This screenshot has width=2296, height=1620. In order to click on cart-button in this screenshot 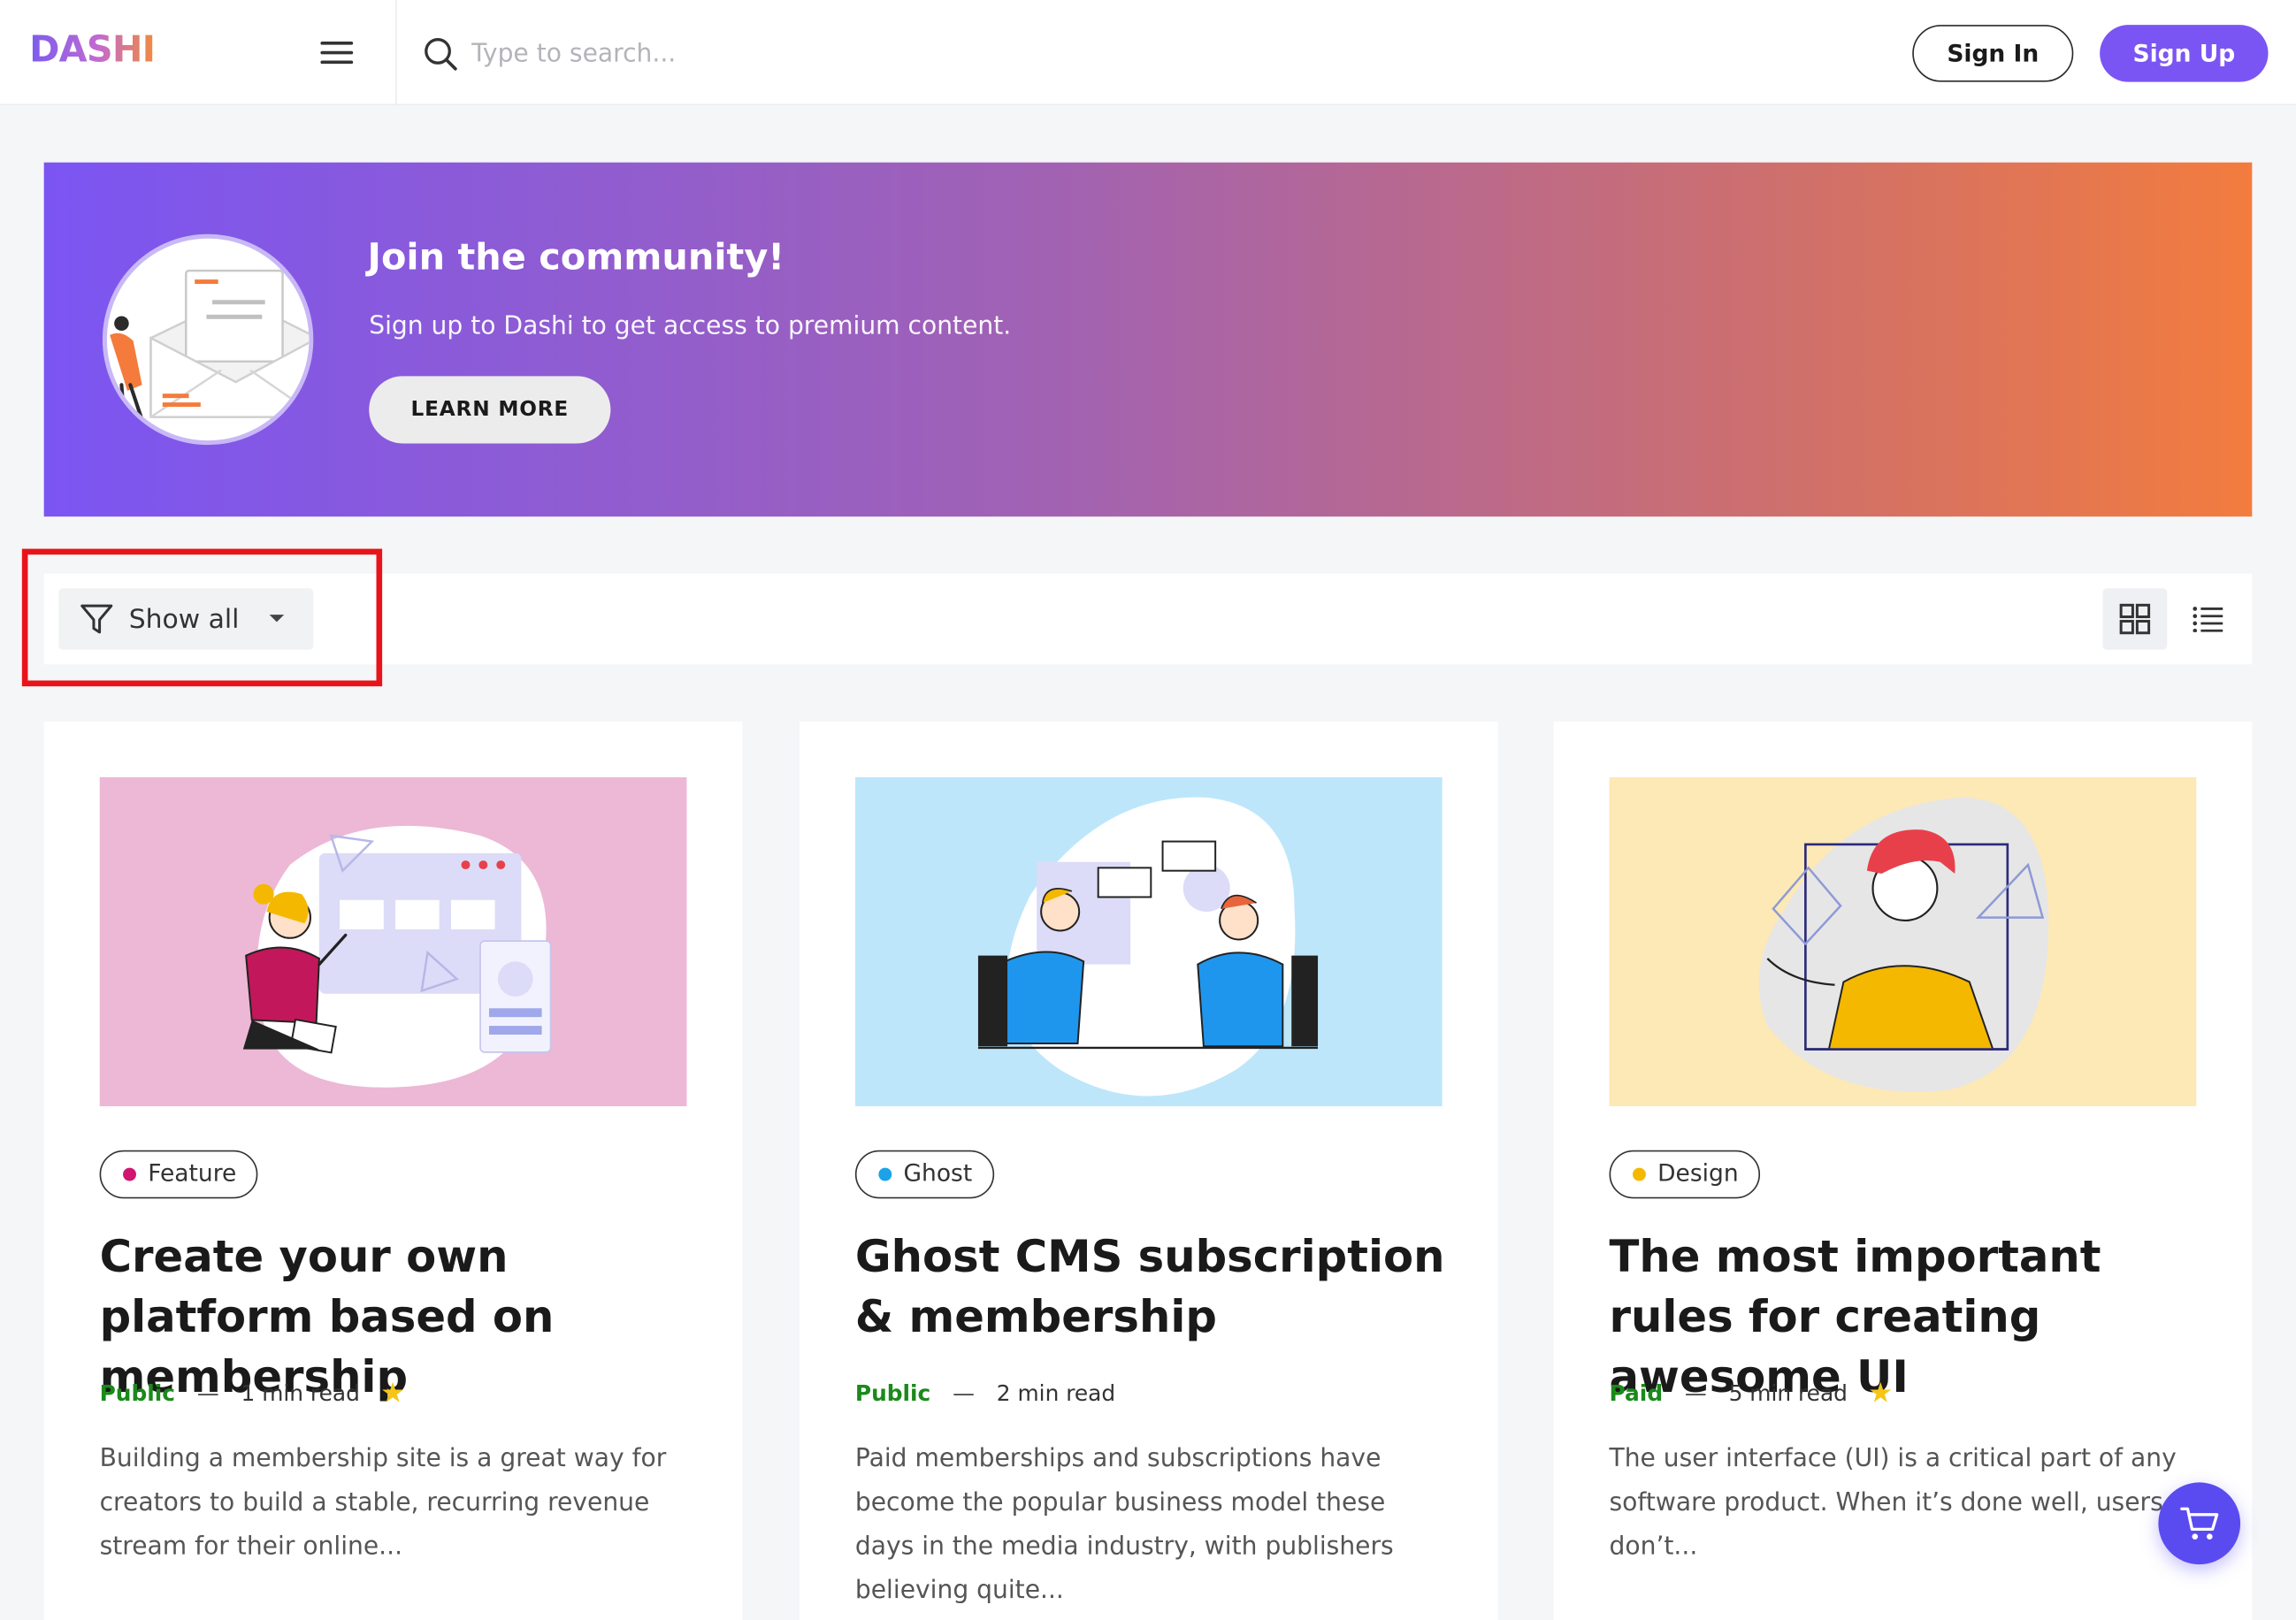, I will do `click(2199, 1523)`.